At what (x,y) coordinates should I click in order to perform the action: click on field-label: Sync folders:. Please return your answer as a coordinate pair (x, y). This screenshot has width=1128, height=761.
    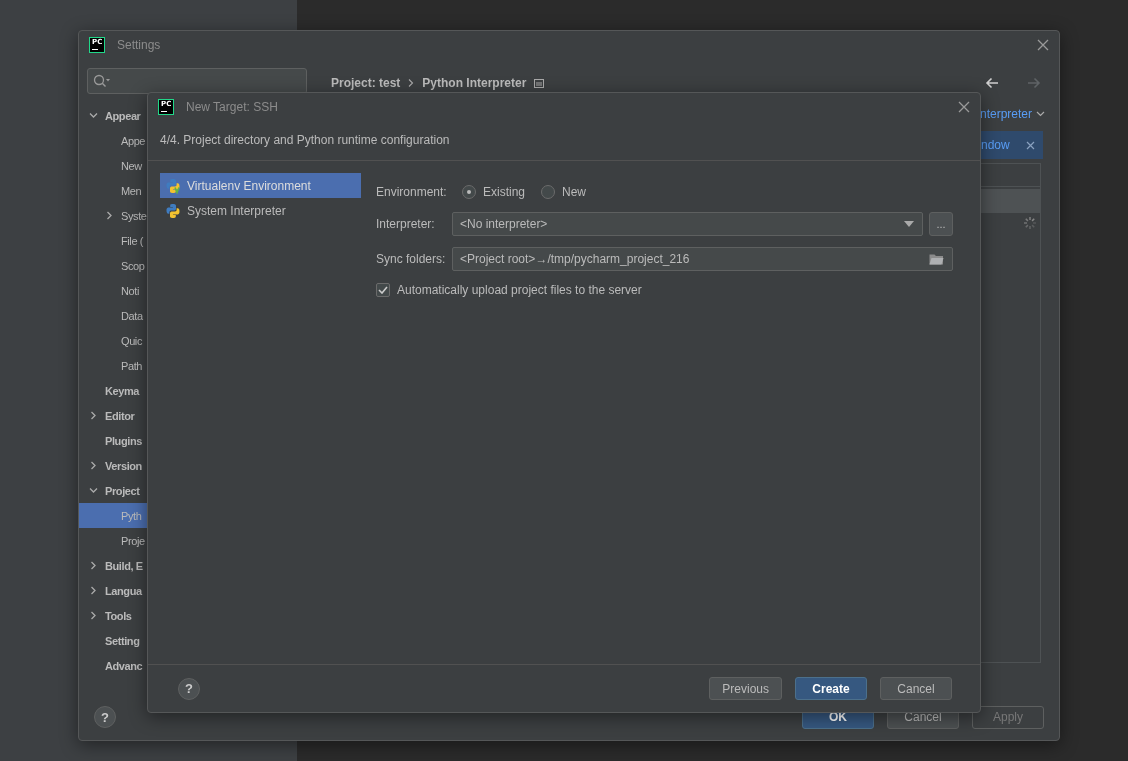
    Looking at the image, I should click on (411, 259).